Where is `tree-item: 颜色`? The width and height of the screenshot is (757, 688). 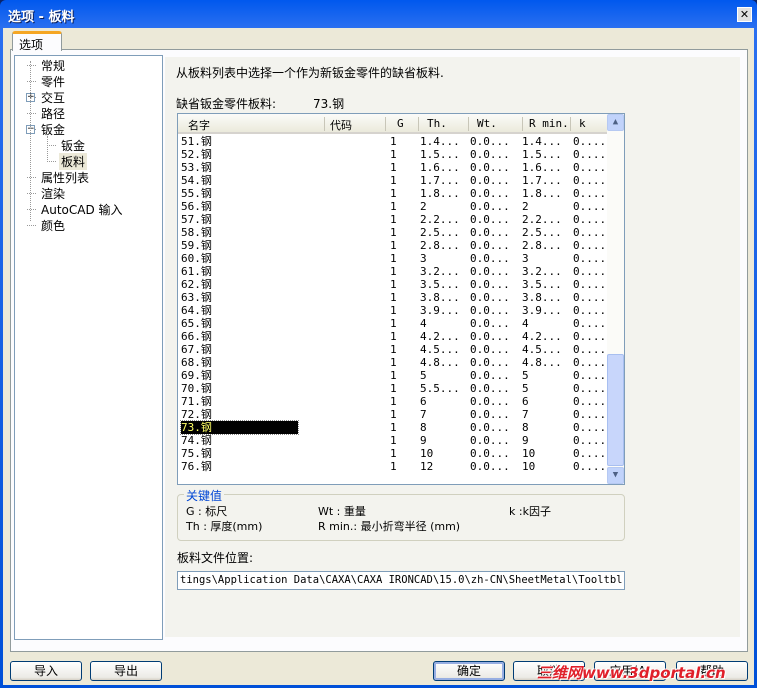 tree-item: 颜色 is located at coordinates (53, 225).